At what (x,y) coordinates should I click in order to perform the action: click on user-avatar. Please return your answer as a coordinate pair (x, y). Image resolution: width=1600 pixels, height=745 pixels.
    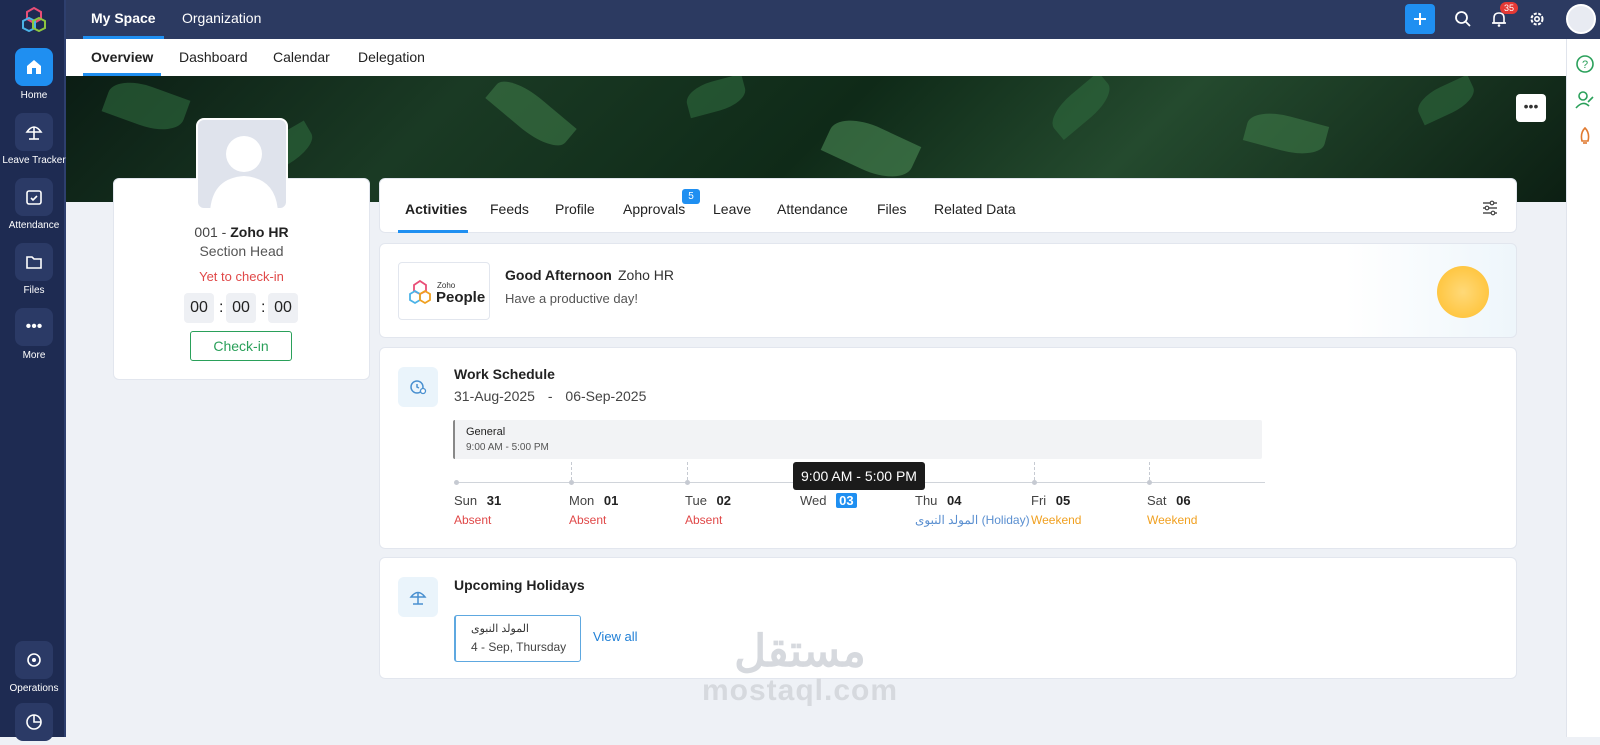
    Looking at the image, I should click on (1581, 19).